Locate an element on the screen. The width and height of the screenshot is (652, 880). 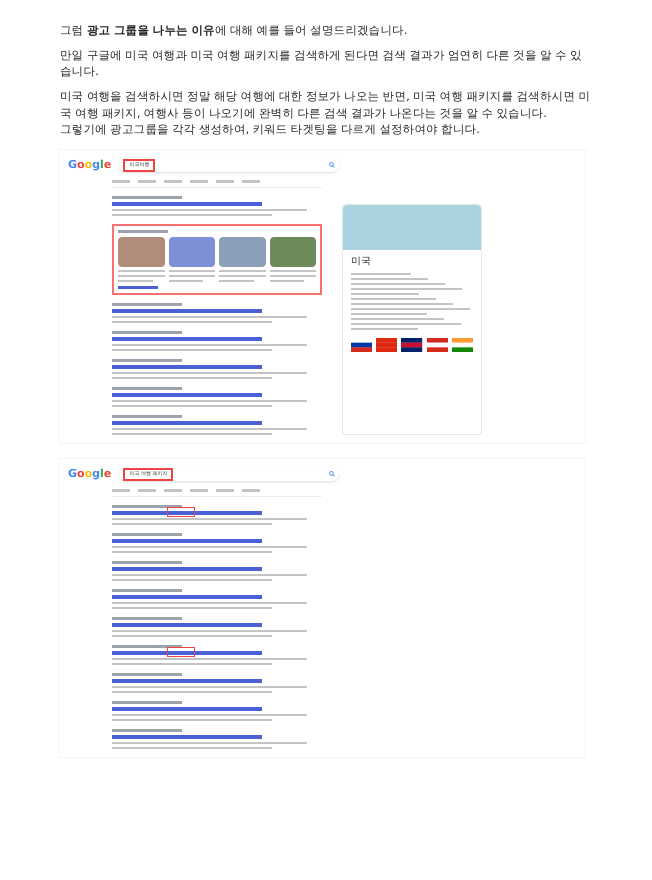
body-paragraph: 그럼 광고 그룹을 나누는 이유에 대해 예를 들어 설명드리겠습니다. is located at coordinates (234, 30).